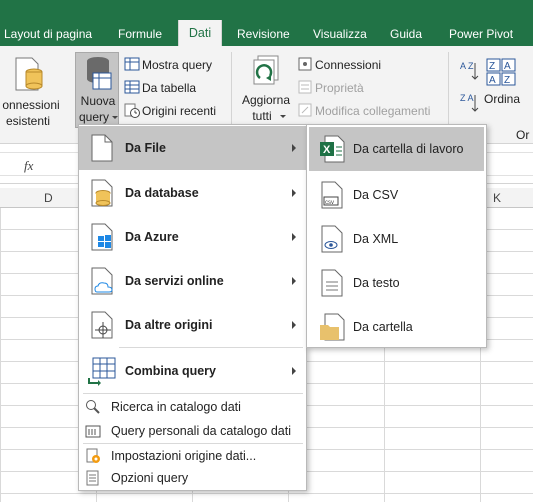 This screenshot has width=533, height=502. Describe the element at coordinates (93, 455) in the screenshot. I see `source-settings-icon` at that location.